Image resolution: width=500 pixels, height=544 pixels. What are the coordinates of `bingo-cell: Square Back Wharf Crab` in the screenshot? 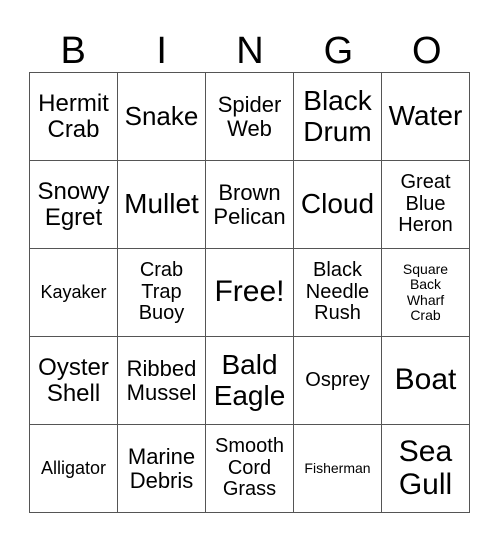 It's located at (425, 292).